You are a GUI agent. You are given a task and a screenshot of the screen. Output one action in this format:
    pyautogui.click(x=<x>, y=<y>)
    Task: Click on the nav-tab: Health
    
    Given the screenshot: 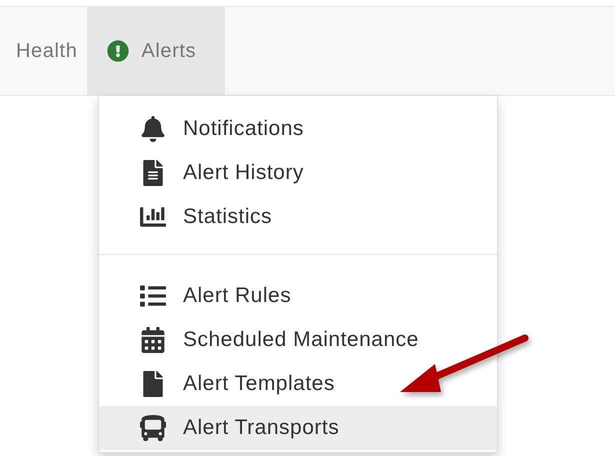 What is the action you would take?
    pyautogui.click(x=44, y=51)
    